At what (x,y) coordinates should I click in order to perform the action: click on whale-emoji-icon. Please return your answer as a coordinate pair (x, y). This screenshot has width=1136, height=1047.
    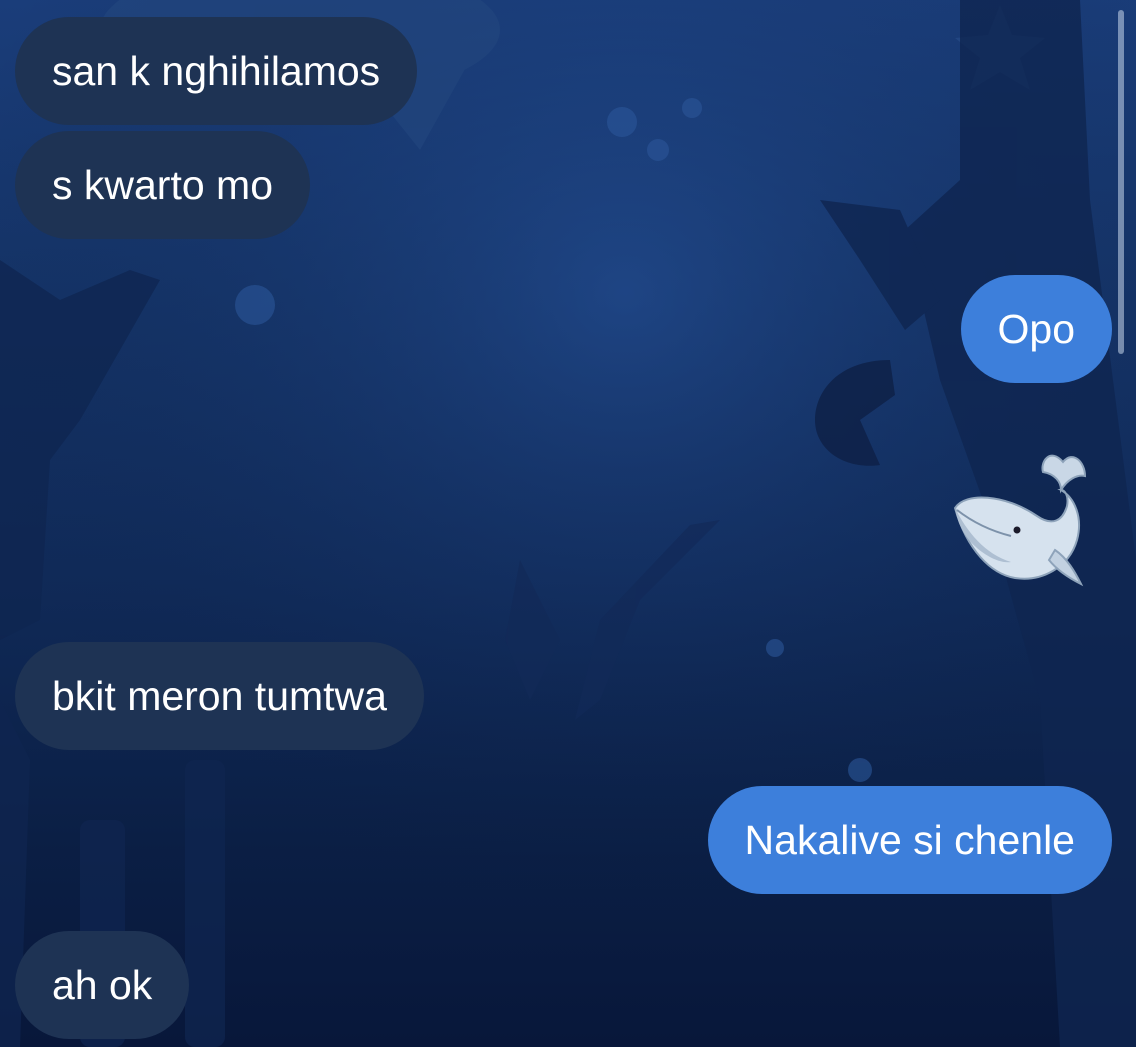
    Looking at the image, I should click on (1027, 512).